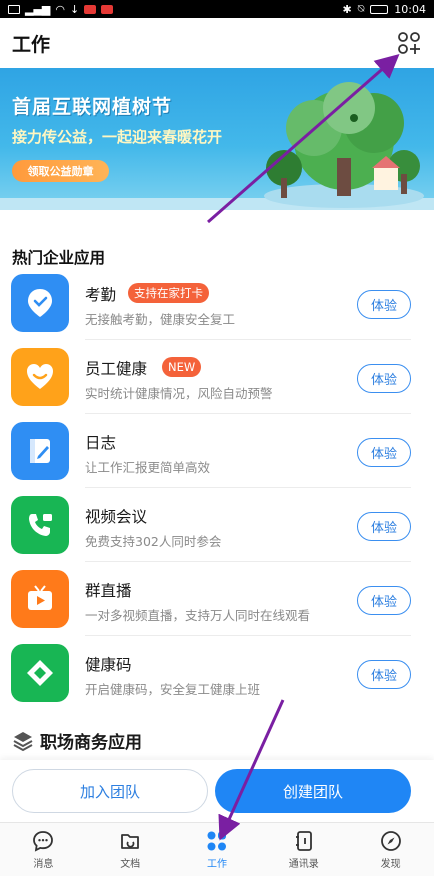 This screenshot has width=434, height=876. What do you see at coordinates (75, 9) in the screenshot?
I see `download-icon: ↓` at bounding box center [75, 9].